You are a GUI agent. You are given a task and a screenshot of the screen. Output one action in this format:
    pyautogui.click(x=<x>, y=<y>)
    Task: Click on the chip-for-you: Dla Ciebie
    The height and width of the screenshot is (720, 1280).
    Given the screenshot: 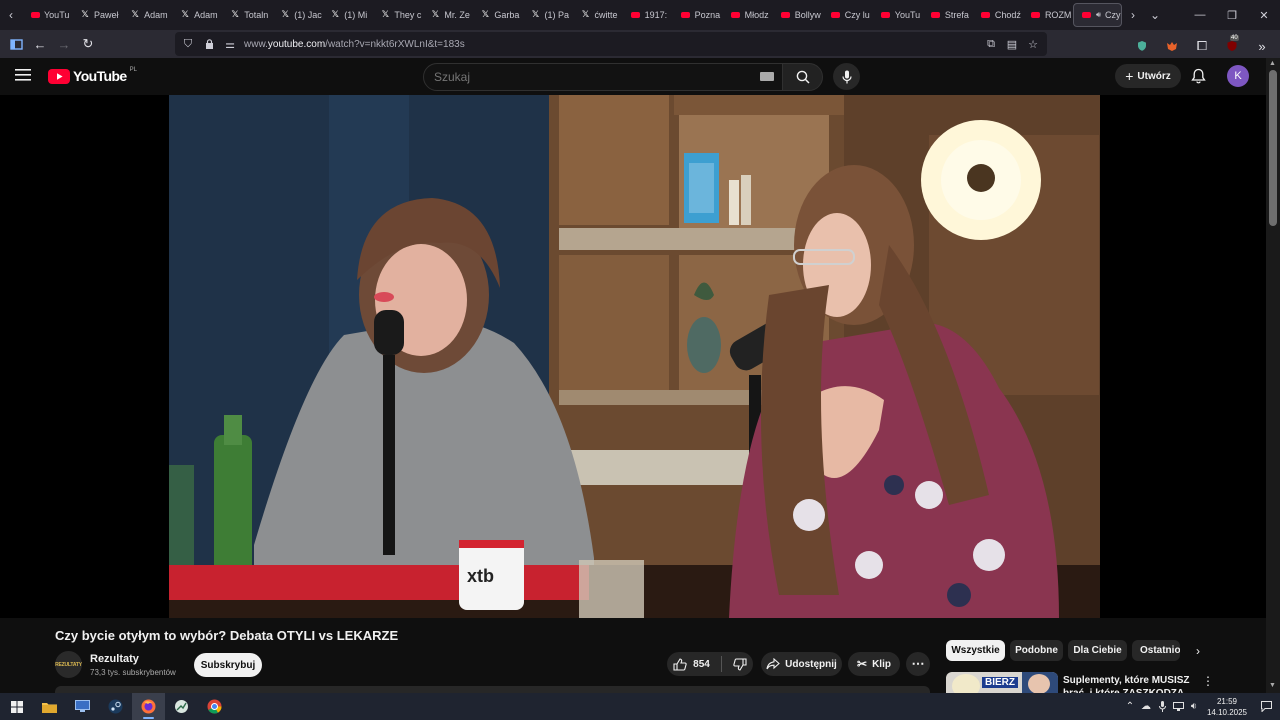 What is the action you would take?
    pyautogui.click(x=1097, y=650)
    